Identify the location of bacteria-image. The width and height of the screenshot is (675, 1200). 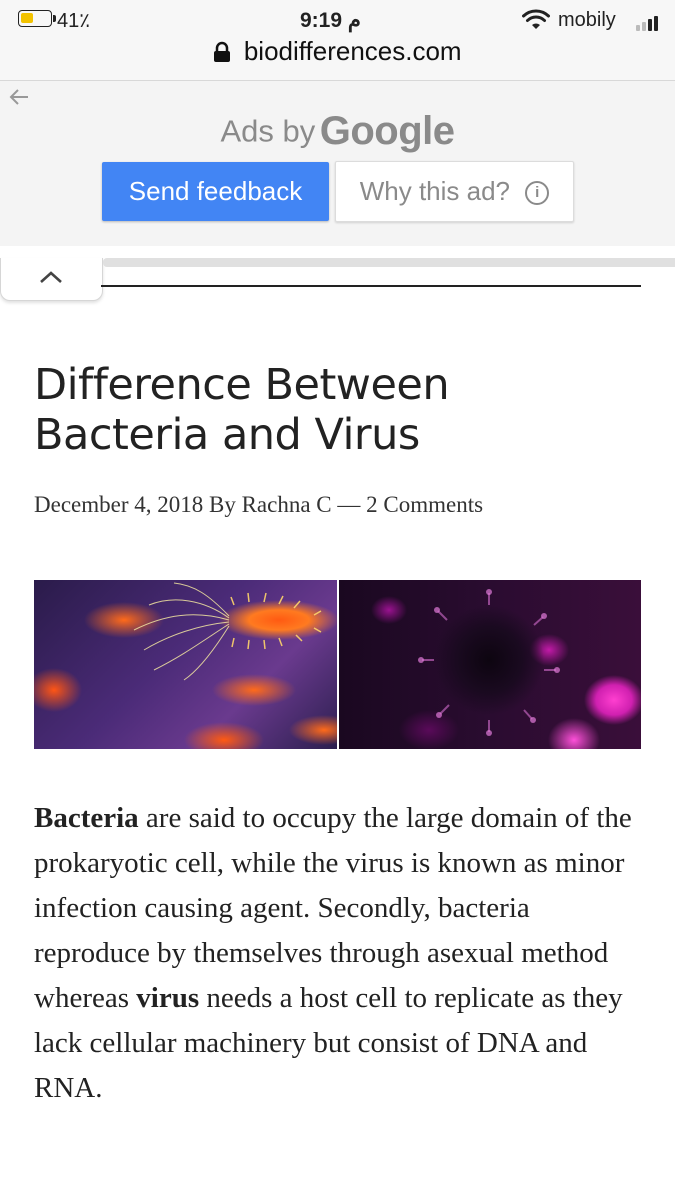
(185, 664).